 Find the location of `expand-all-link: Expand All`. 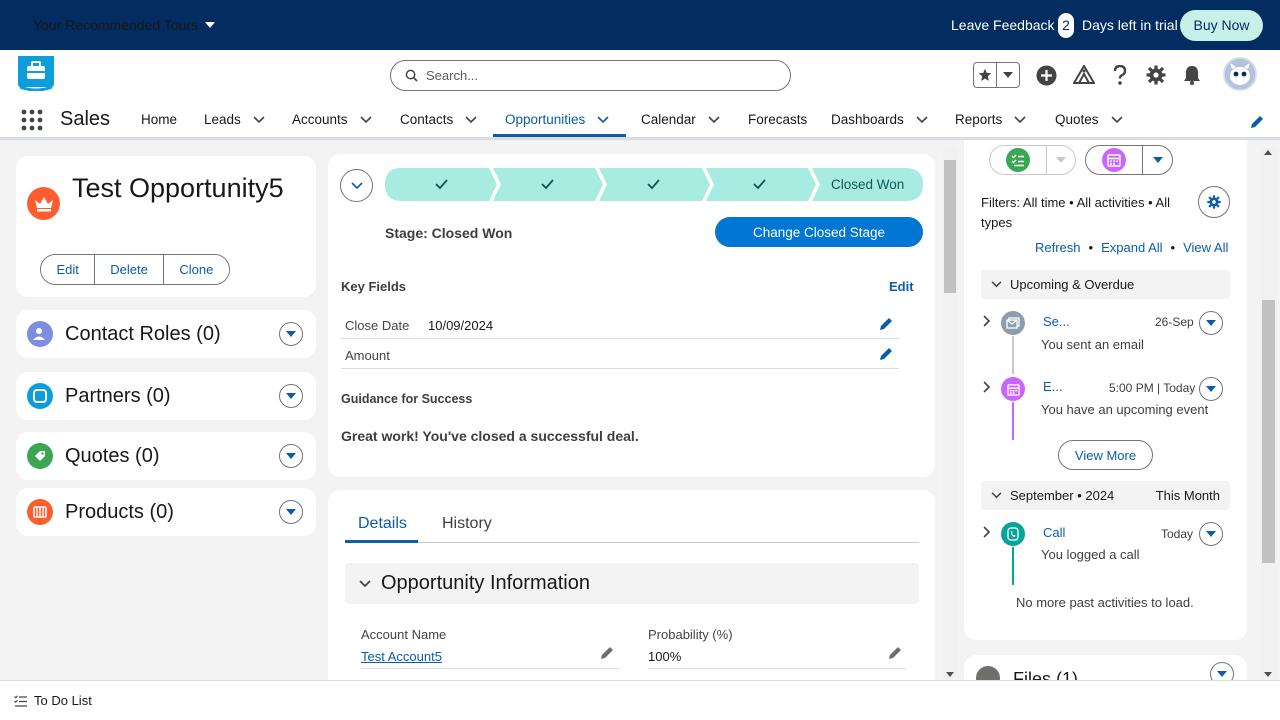

expand-all-link: Expand All is located at coordinates (1131, 247).